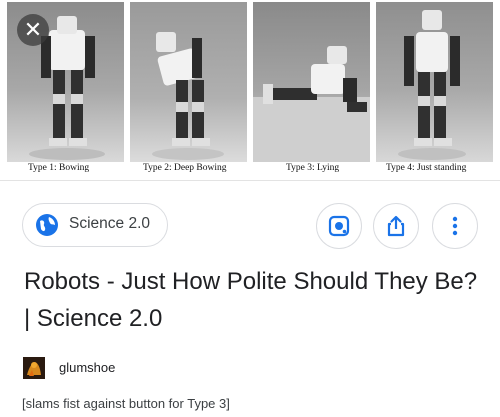  Describe the element at coordinates (87, 367) in the screenshot. I see `username: glumshoe` at that location.